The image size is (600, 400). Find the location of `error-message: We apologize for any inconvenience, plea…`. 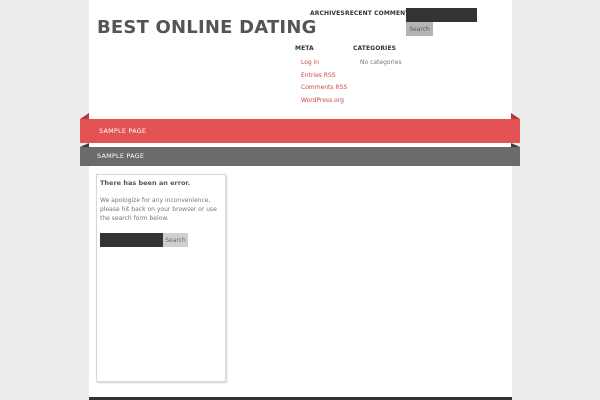

error-message: We apologize for any inconvenience, plea… is located at coordinates (158, 209).